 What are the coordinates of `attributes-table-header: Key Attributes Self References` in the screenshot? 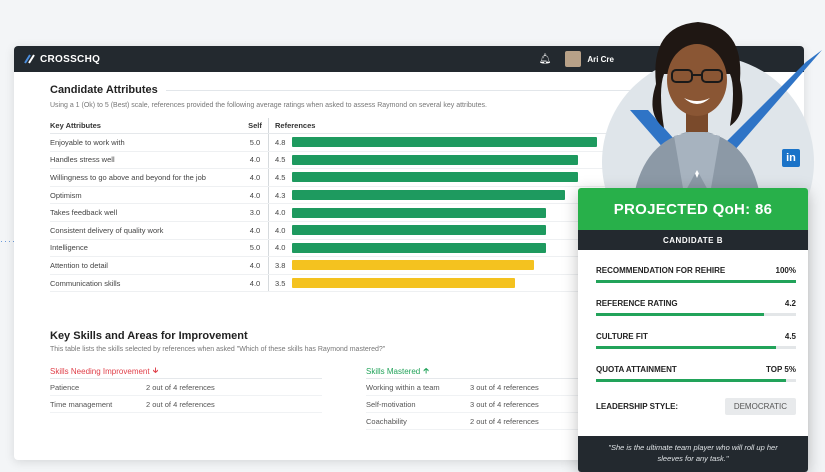 It's located at (330, 126).